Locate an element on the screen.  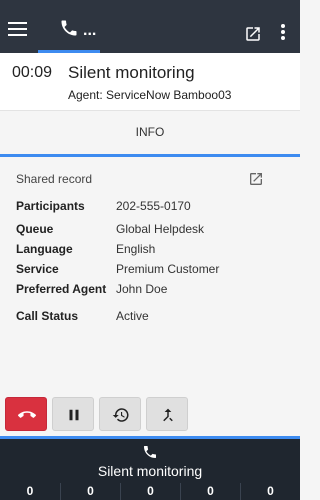
field-value: Global Helpdesk is located at coordinates (160, 229).